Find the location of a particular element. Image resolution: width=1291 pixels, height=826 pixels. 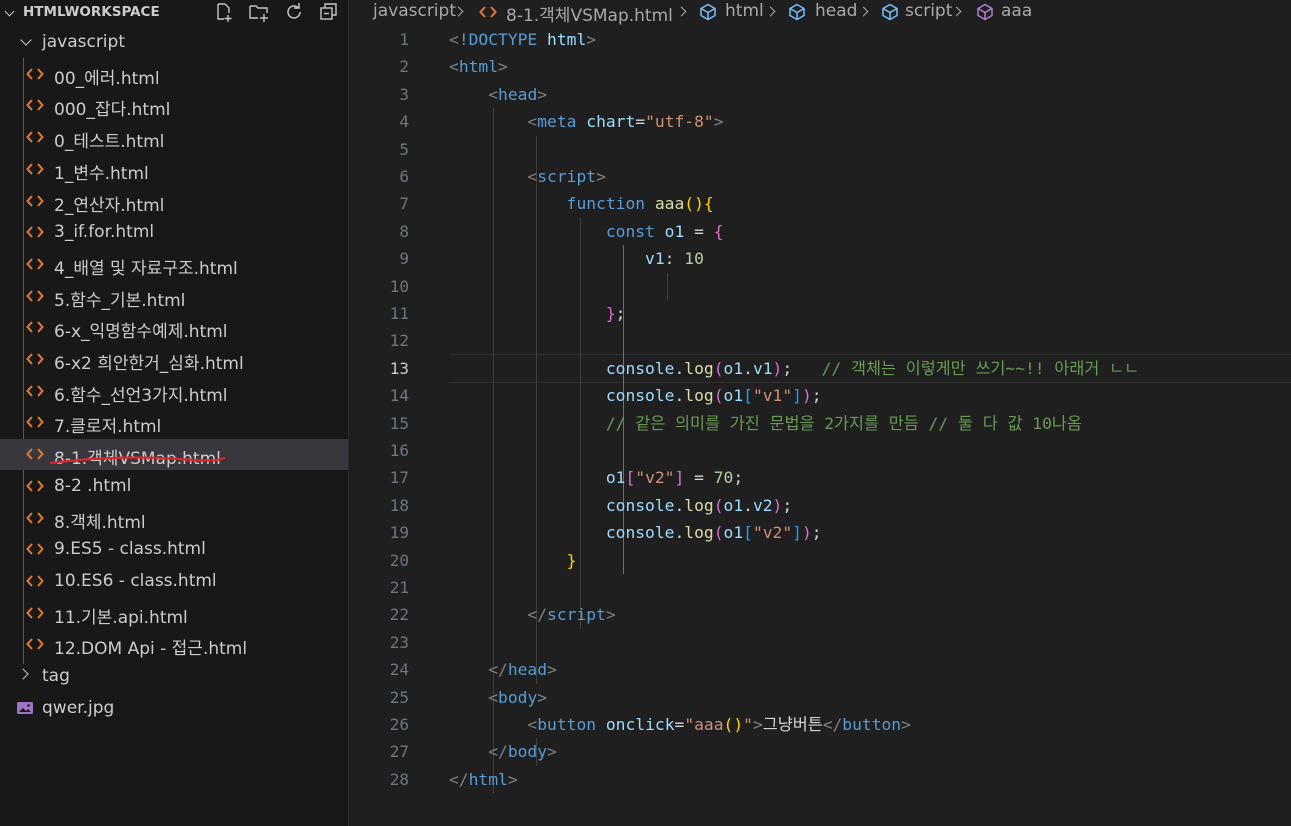

code-line: <button onclick="aaa()">그냥버튼</button> is located at coordinates (680, 724).